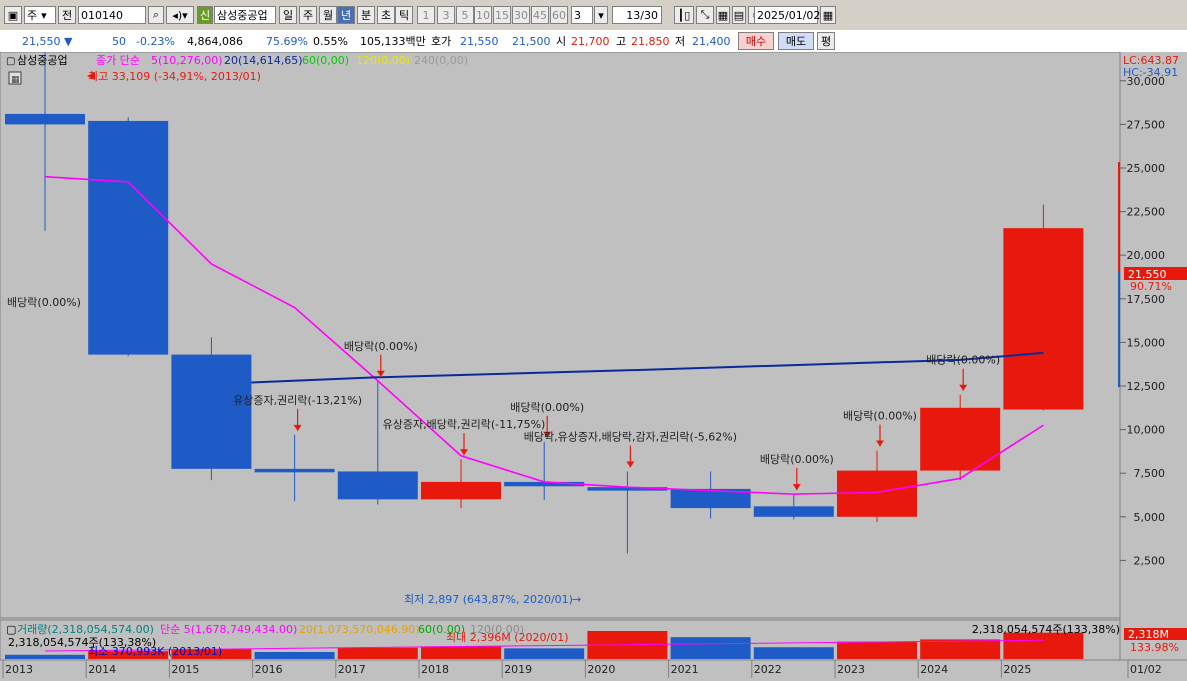  I want to click on x-tick-label: 2013, so click(19, 669).